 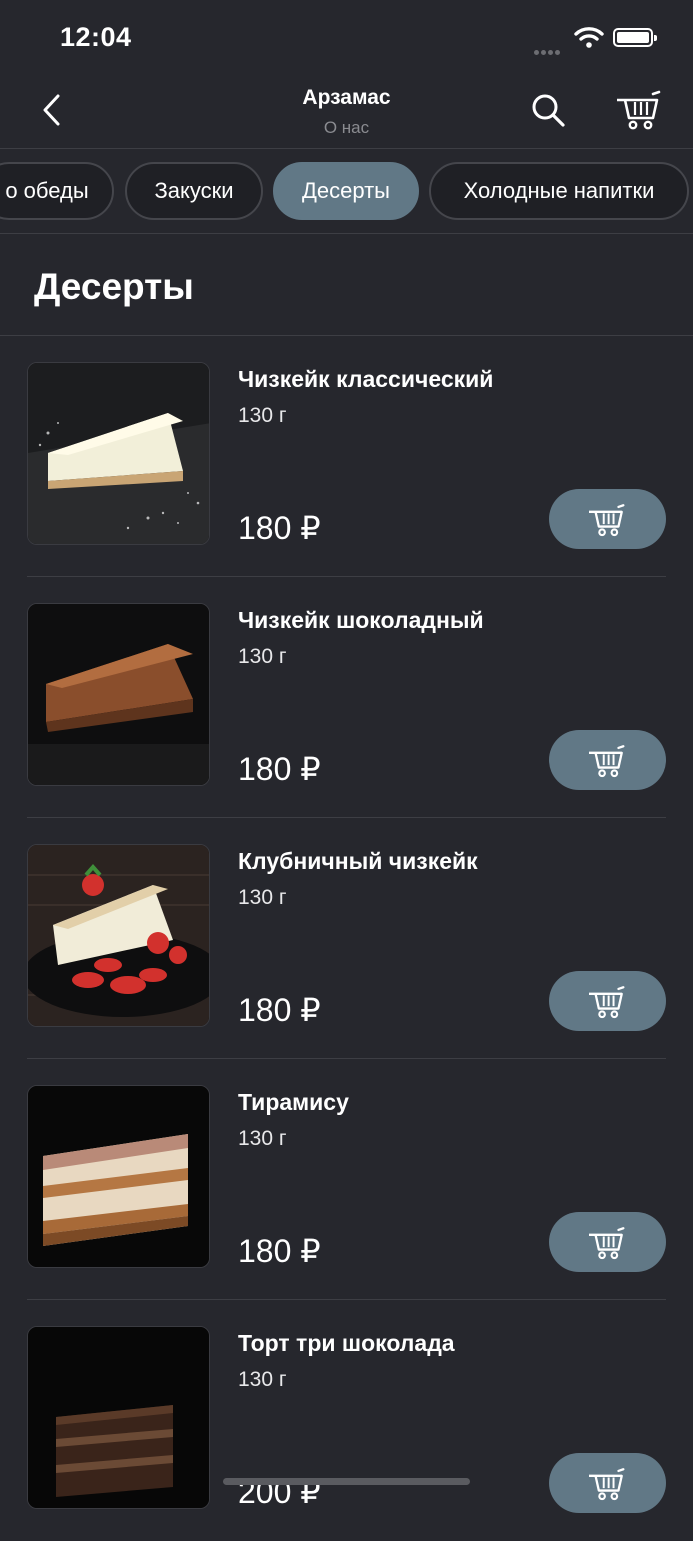 I want to click on status-bar: 12:04, so click(x=346, y=38).